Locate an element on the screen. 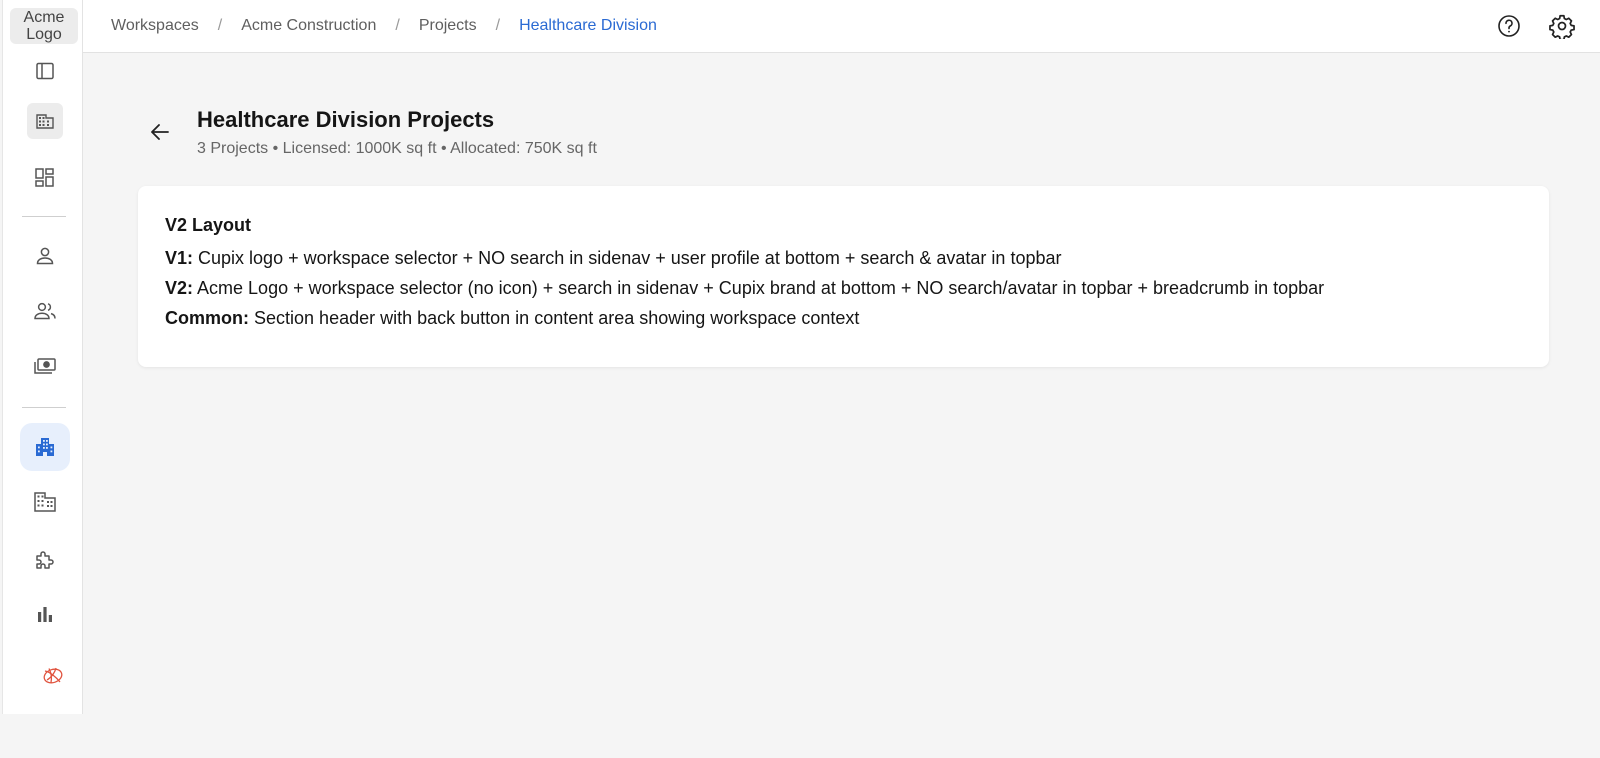  sidebar-item-integrations is located at coordinates (45, 560).